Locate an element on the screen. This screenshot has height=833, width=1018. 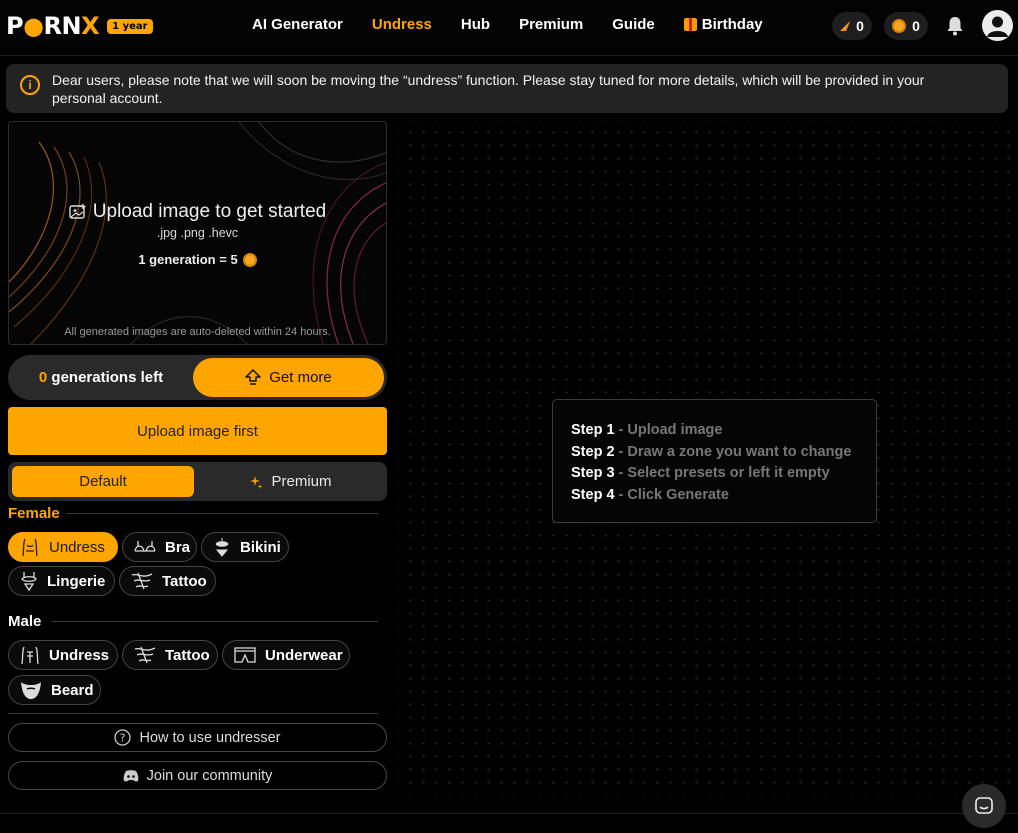
step-3: Step 3 - Select presets or left it empty is located at coordinates (700, 473).